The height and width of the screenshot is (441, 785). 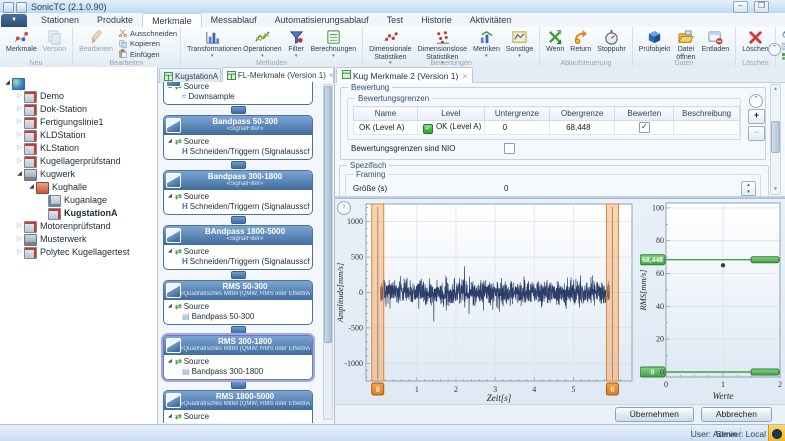 What do you see at coordinates (450, 113) in the screenshot?
I see `column-header-level: Level` at bounding box center [450, 113].